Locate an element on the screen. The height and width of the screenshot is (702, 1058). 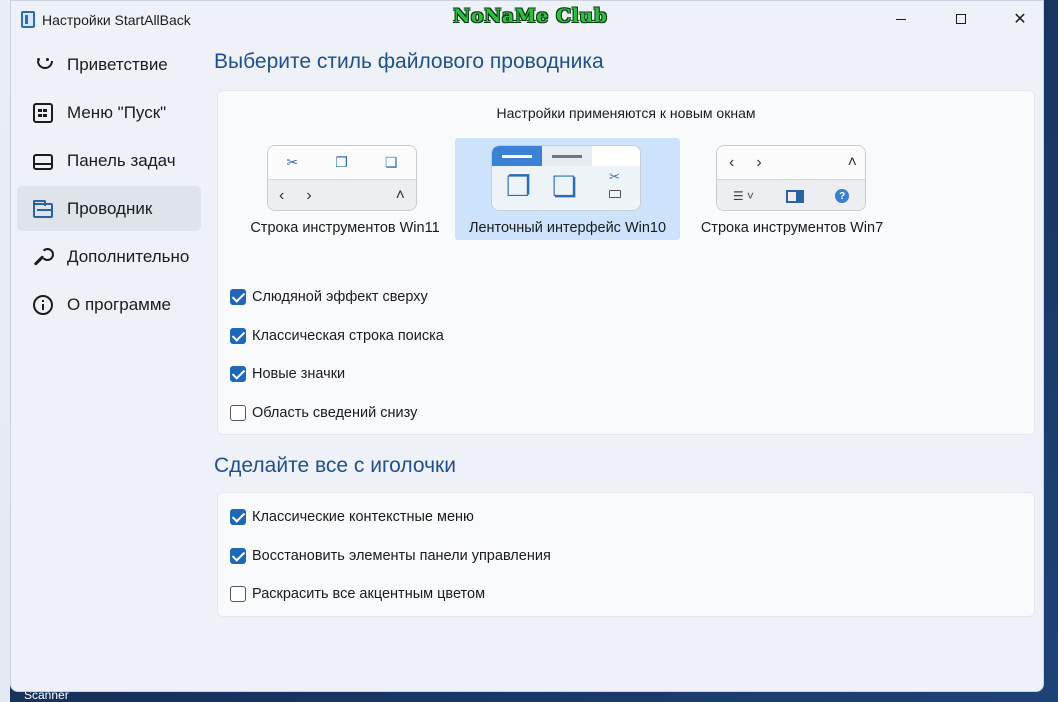
preview-pane-icon is located at coordinates (794, 196).